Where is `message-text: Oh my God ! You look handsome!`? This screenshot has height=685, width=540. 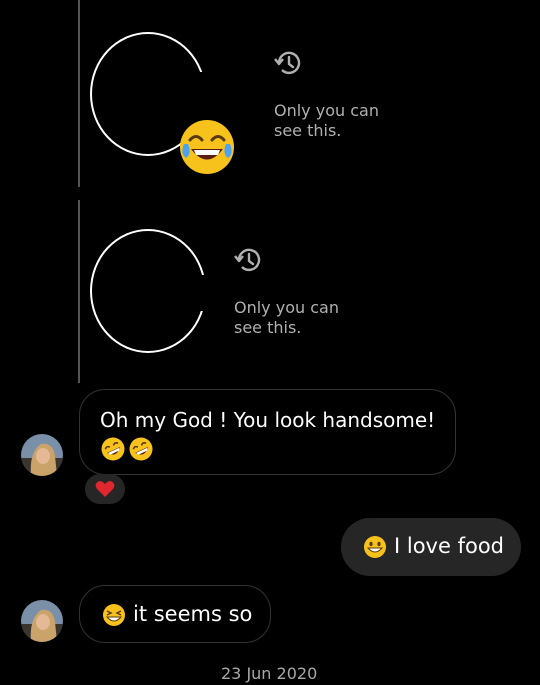
message-text: Oh my God ! You look handsome! is located at coordinates (268, 420).